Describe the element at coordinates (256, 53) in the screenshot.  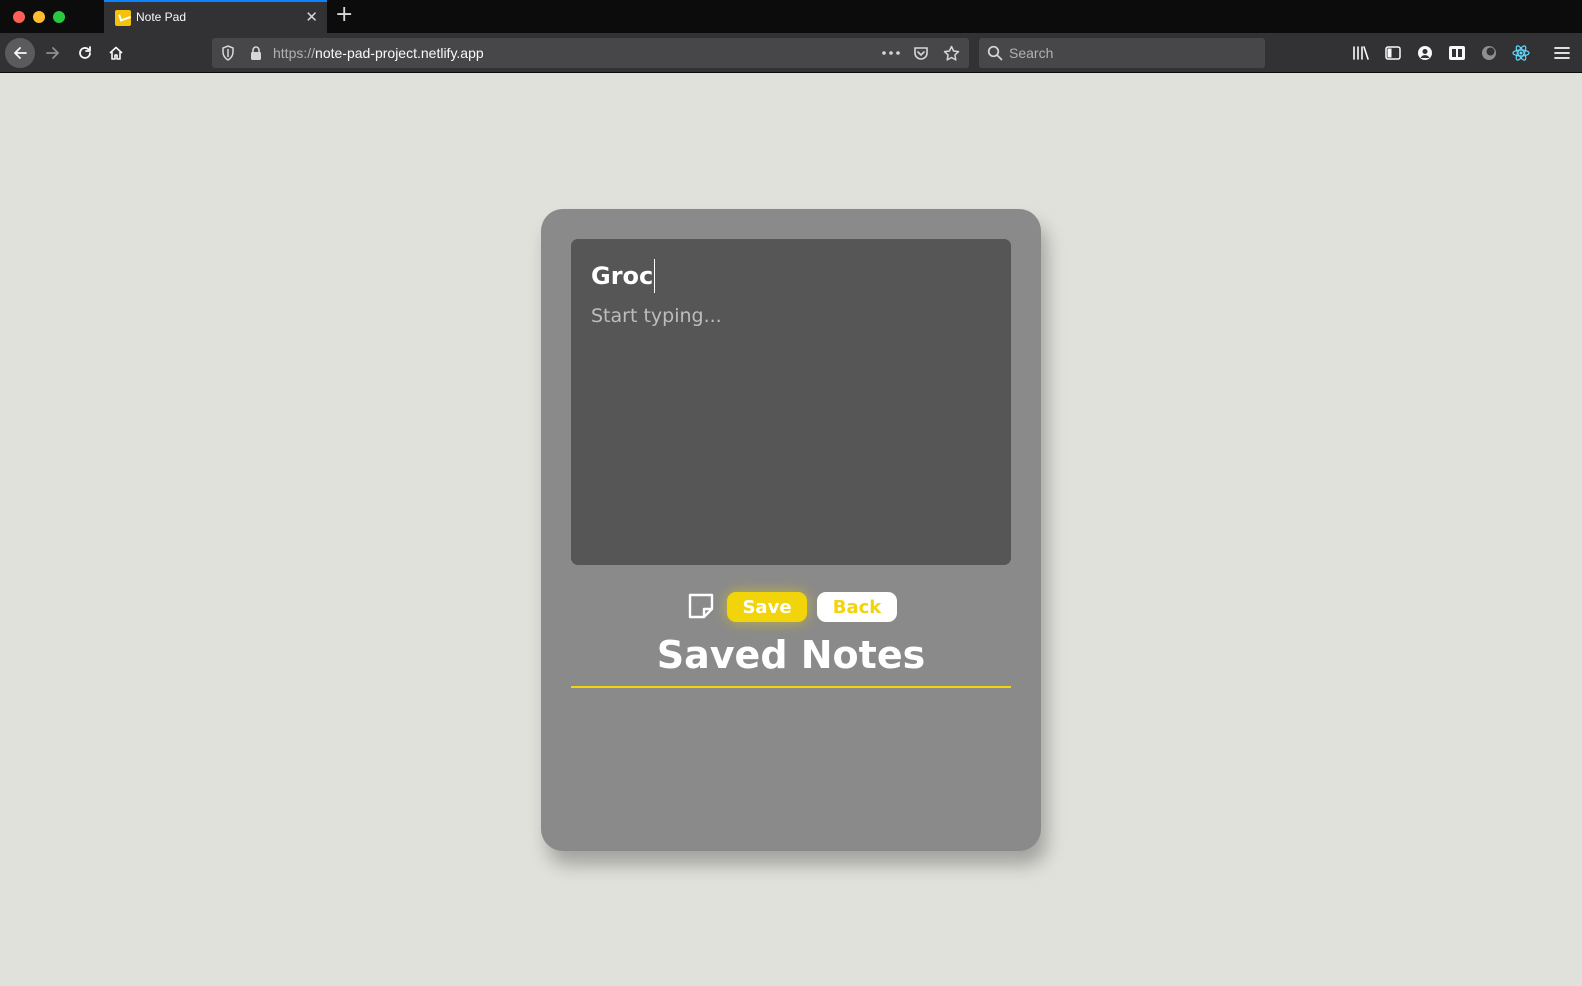
I see `lock-icon` at that location.